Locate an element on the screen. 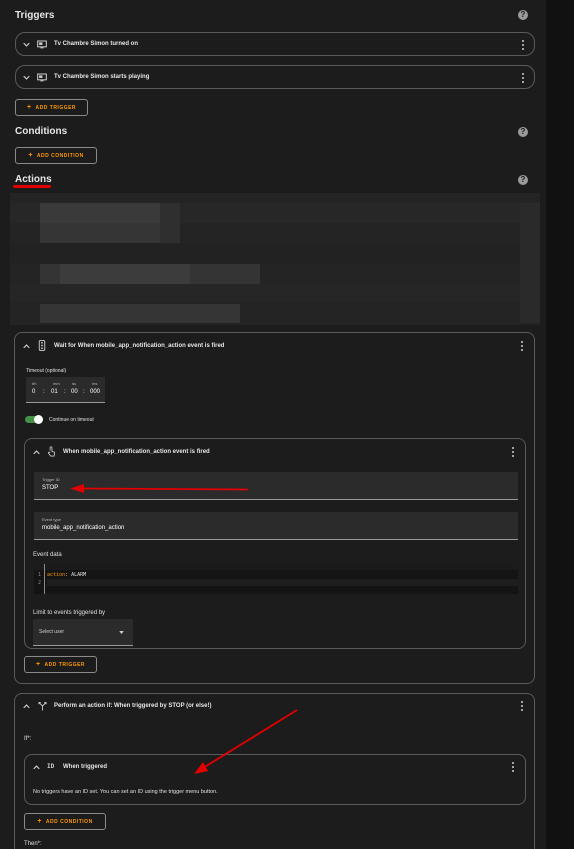 This screenshot has width=574, height=849. annotation-arrow-trigger-id is located at coordinates (159, 488).